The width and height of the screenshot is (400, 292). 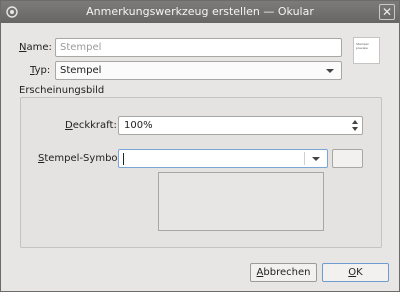 I want to click on type-select: Stempel, so click(x=198, y=70).